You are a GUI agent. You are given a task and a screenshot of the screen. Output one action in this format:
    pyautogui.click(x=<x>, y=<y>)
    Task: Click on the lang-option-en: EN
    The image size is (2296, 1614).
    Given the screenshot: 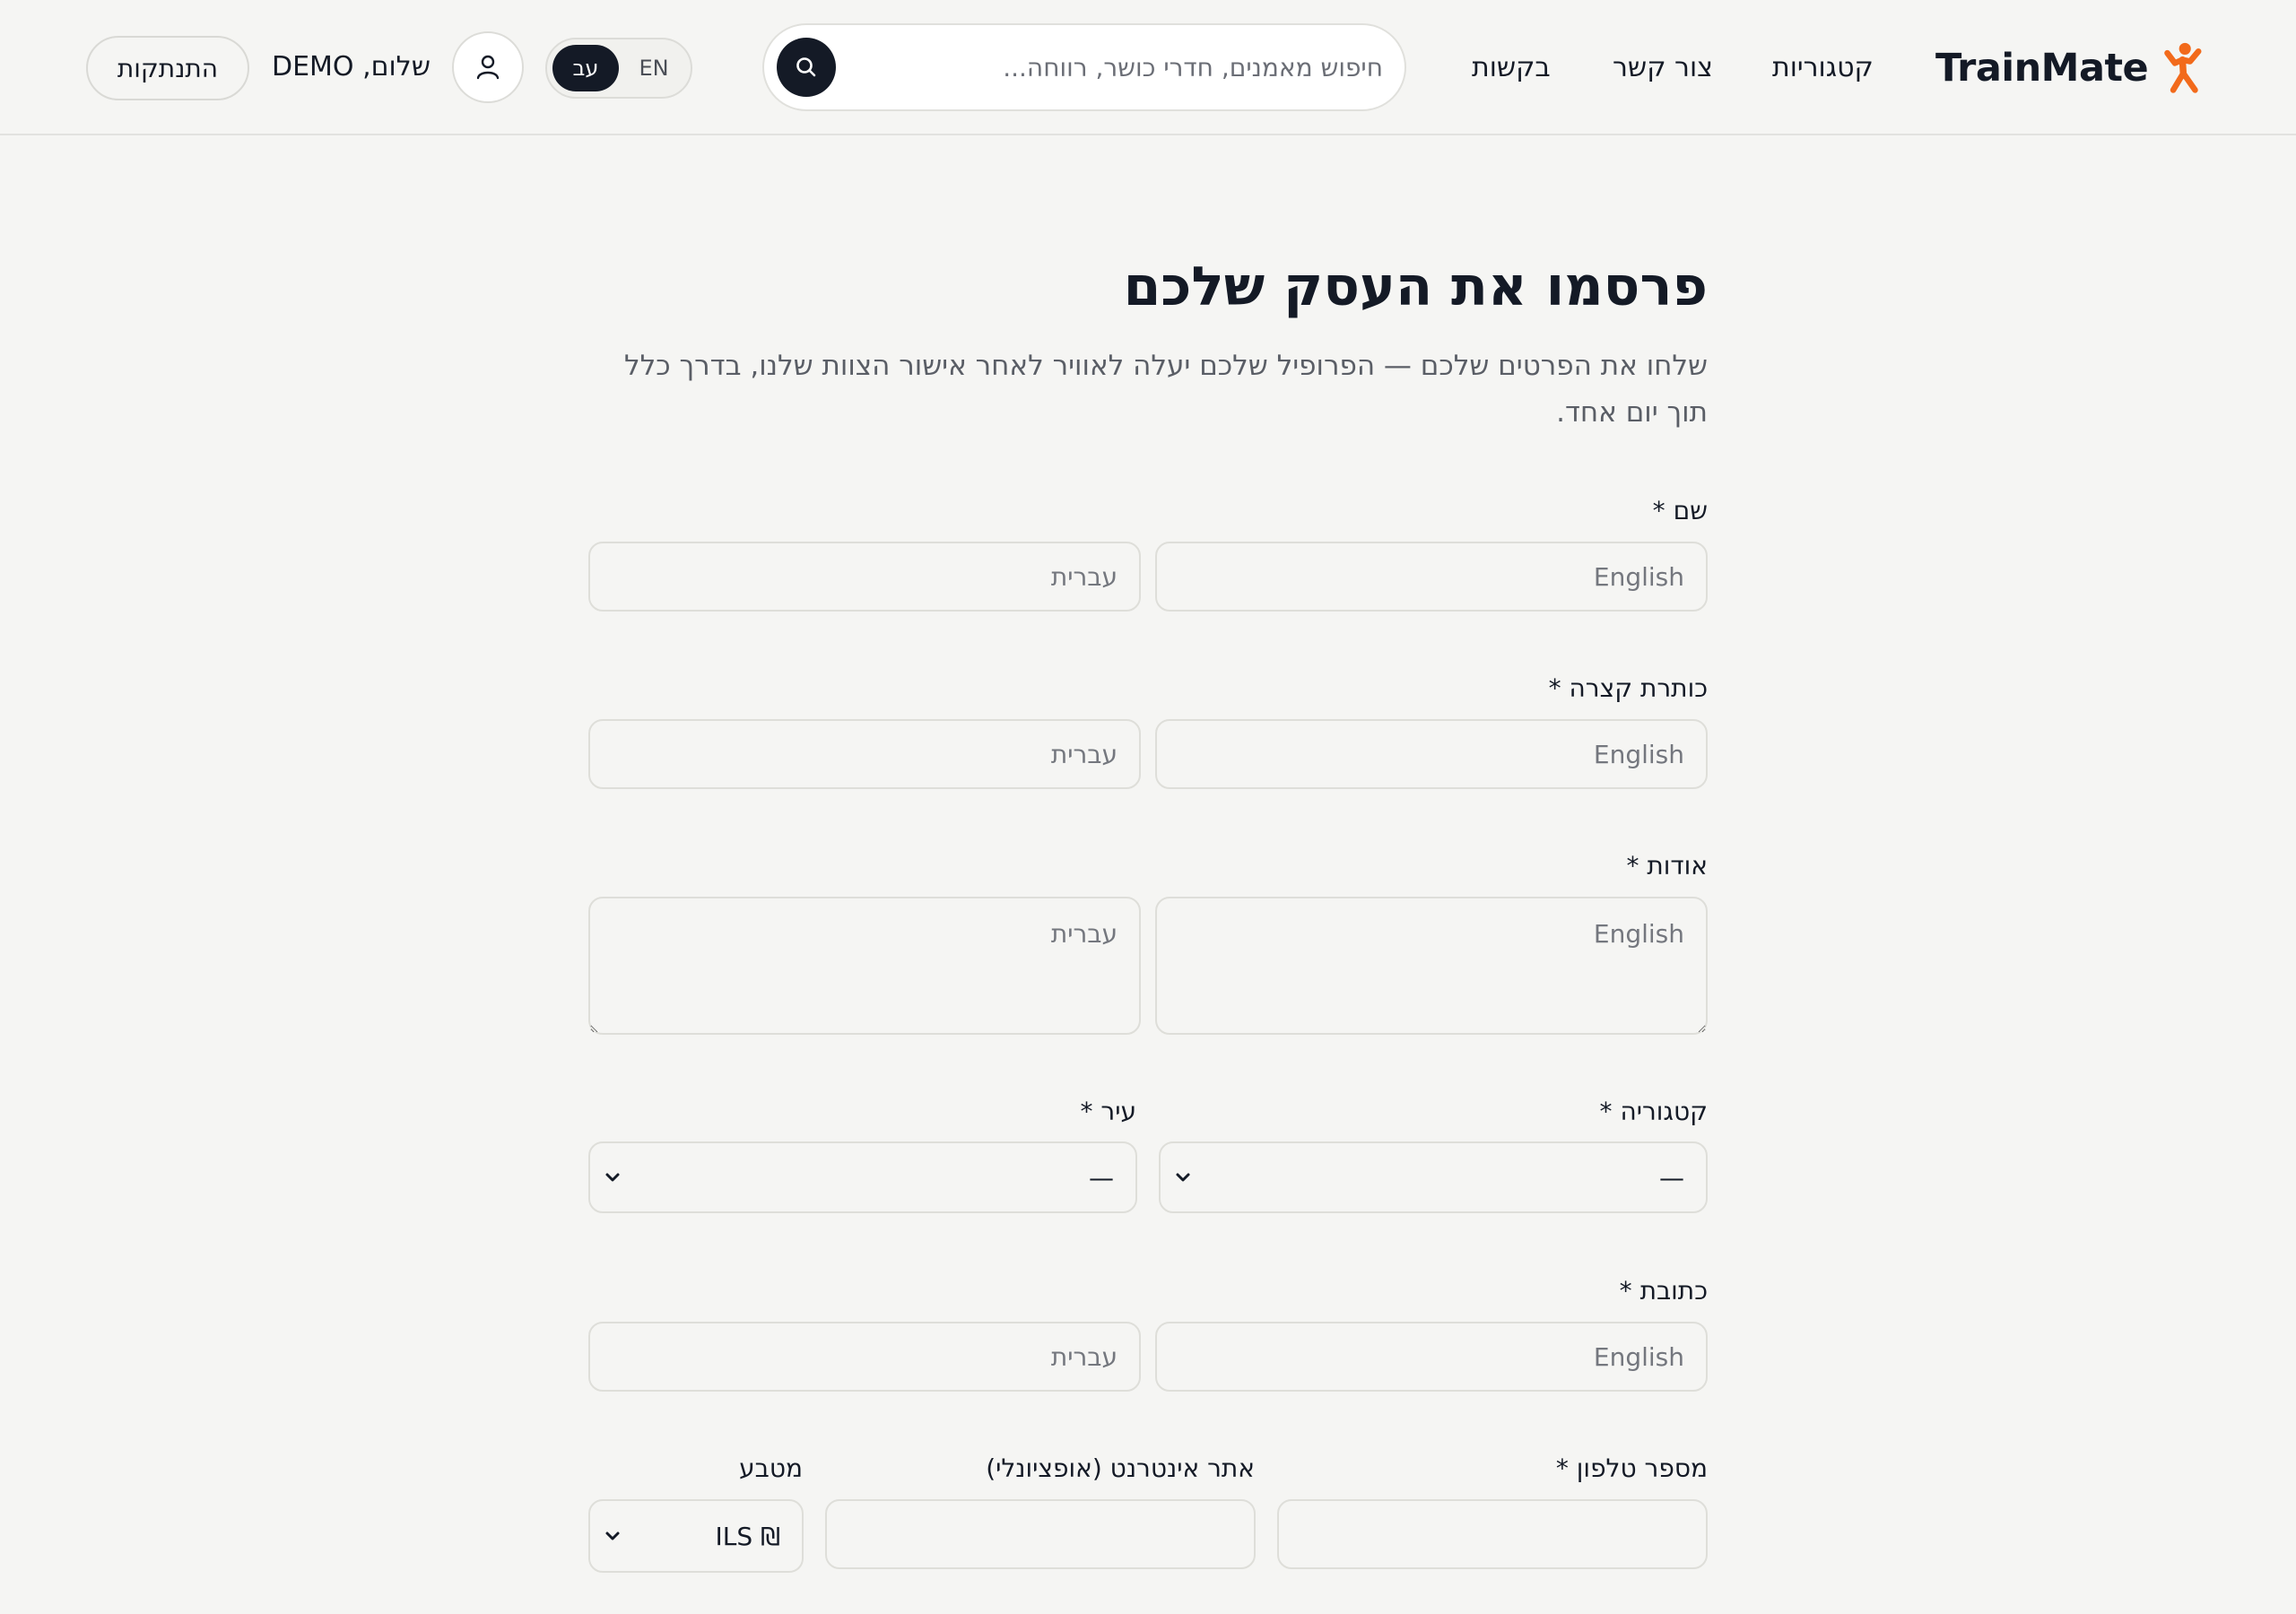 What is the action you would take?
    pyautogui.click(x=653, y=68)
    